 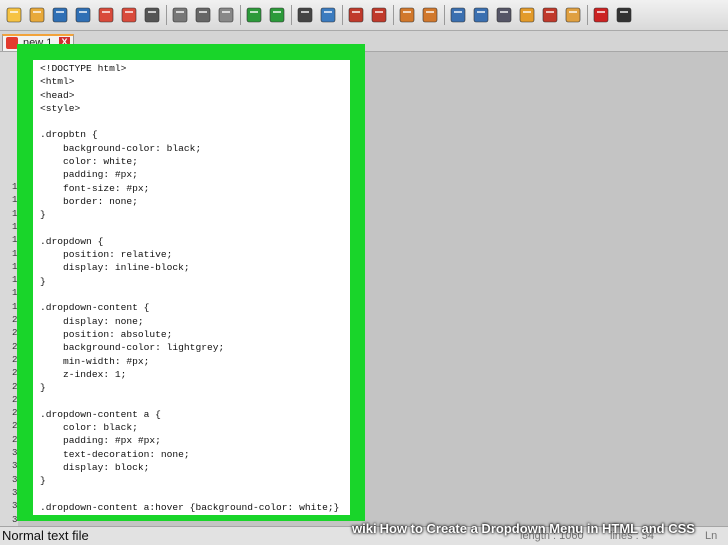 I want to click on code-line: <head>, so click(x=57, y=95).